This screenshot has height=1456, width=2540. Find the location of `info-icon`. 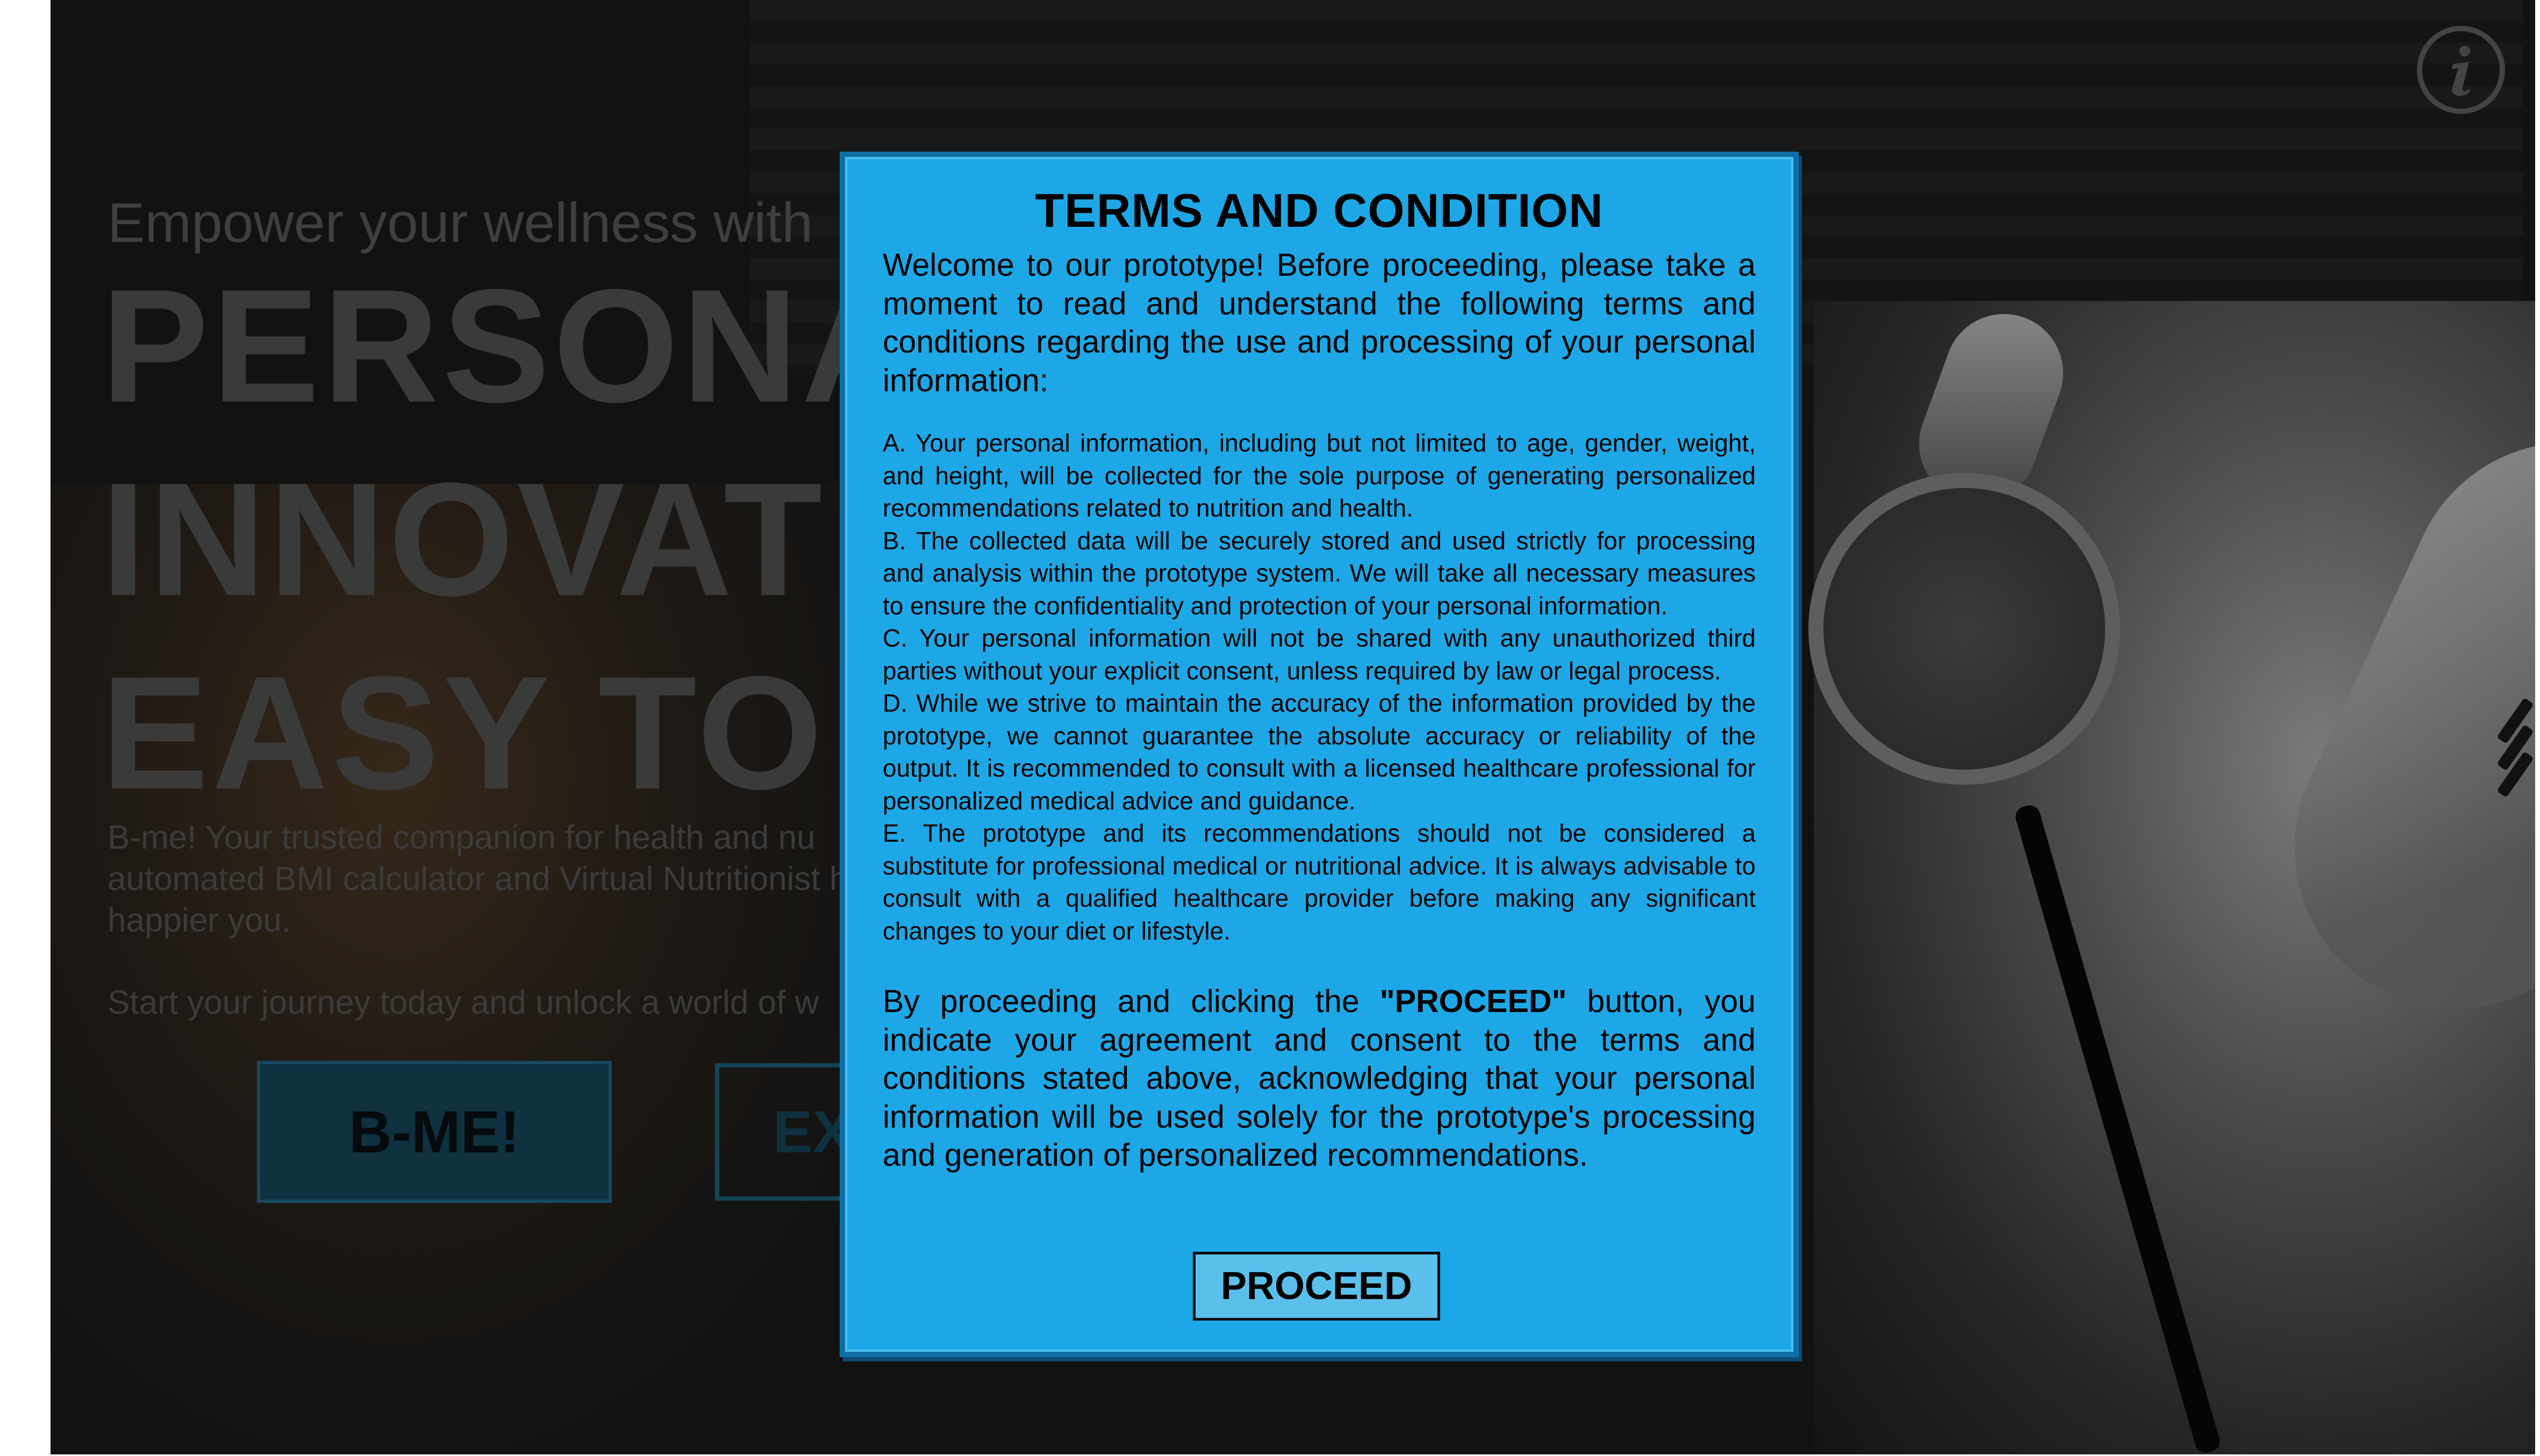

info-icon is located at coordinates (2461, 71).